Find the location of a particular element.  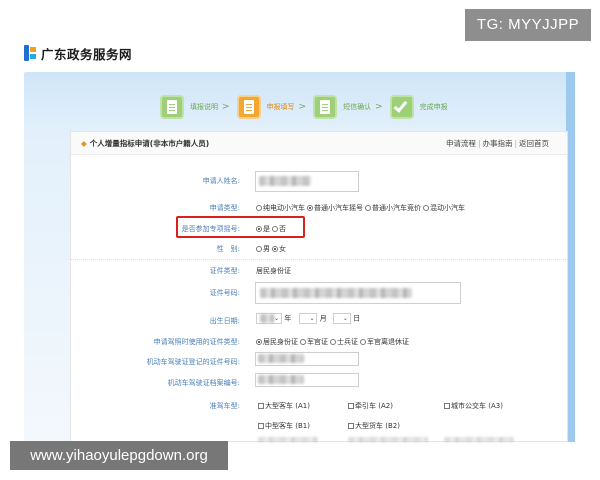

type-option-bid: 普通小汽车竞价 is located at coordinates (393, 208).